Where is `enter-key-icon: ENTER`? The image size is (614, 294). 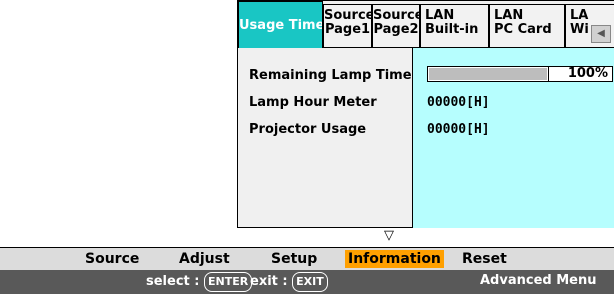
enter-key-icon: ENTER is located at coordinates (228, 282).